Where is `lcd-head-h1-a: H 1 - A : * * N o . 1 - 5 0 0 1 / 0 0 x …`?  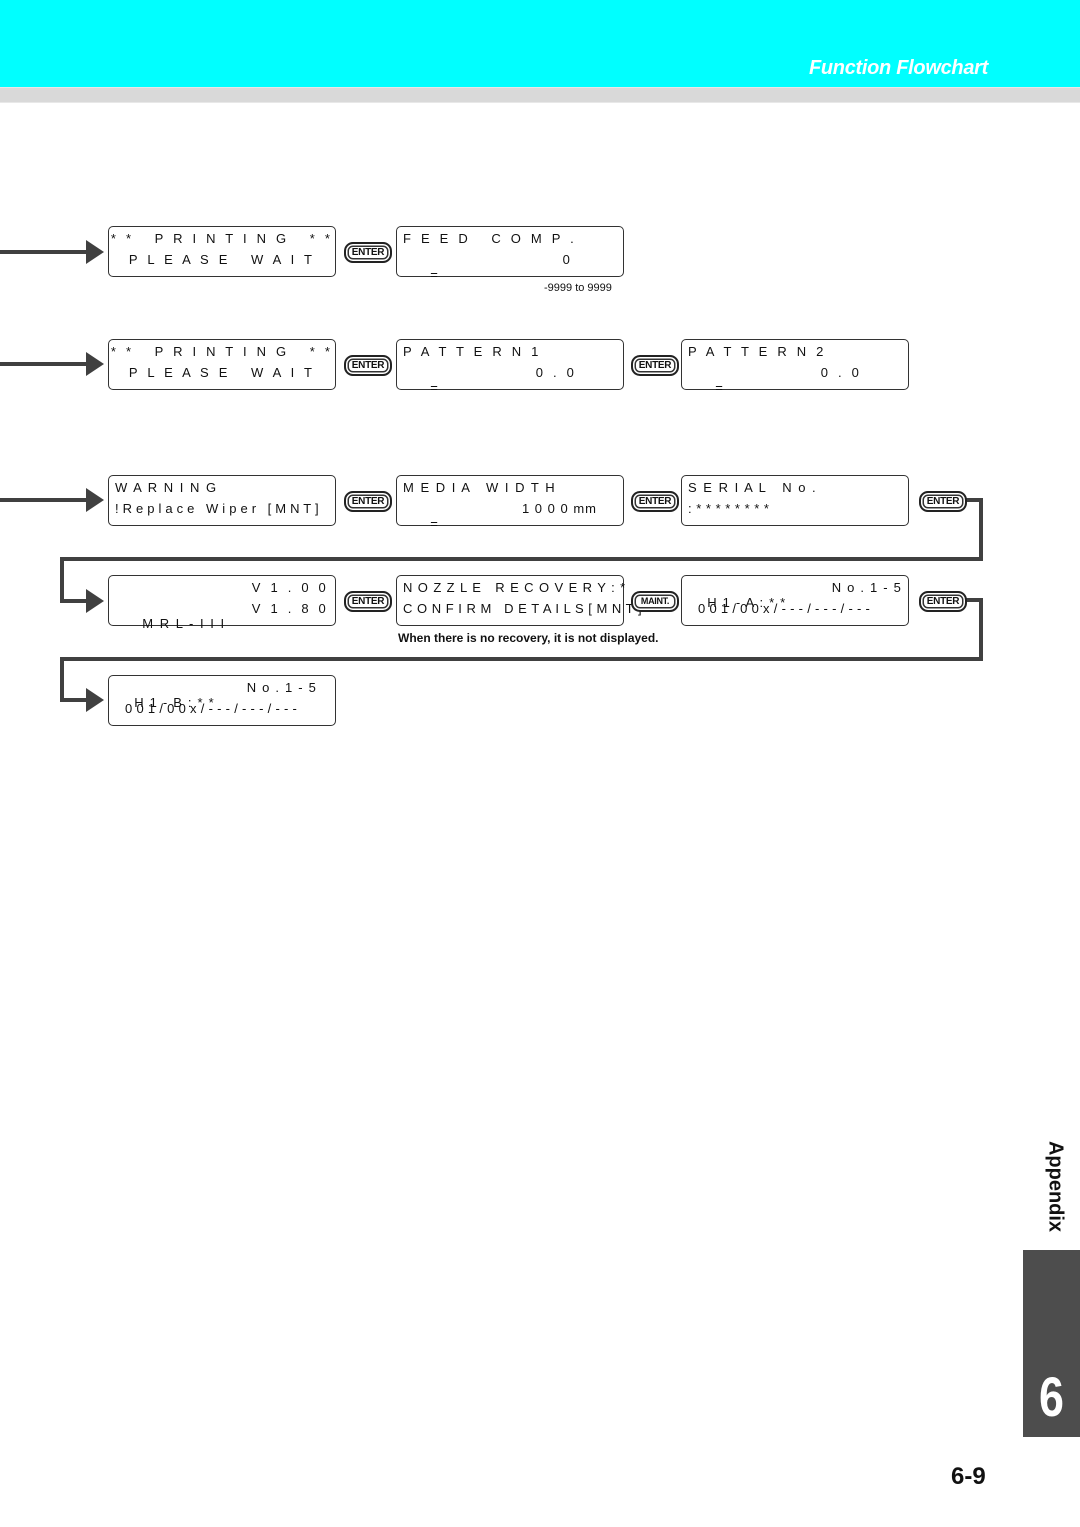 lcd-head-h1-a: H 1 - A : * * N o . 1 - 5 0 0 1 / 0 0 x … is located at coordinates (795, 600).